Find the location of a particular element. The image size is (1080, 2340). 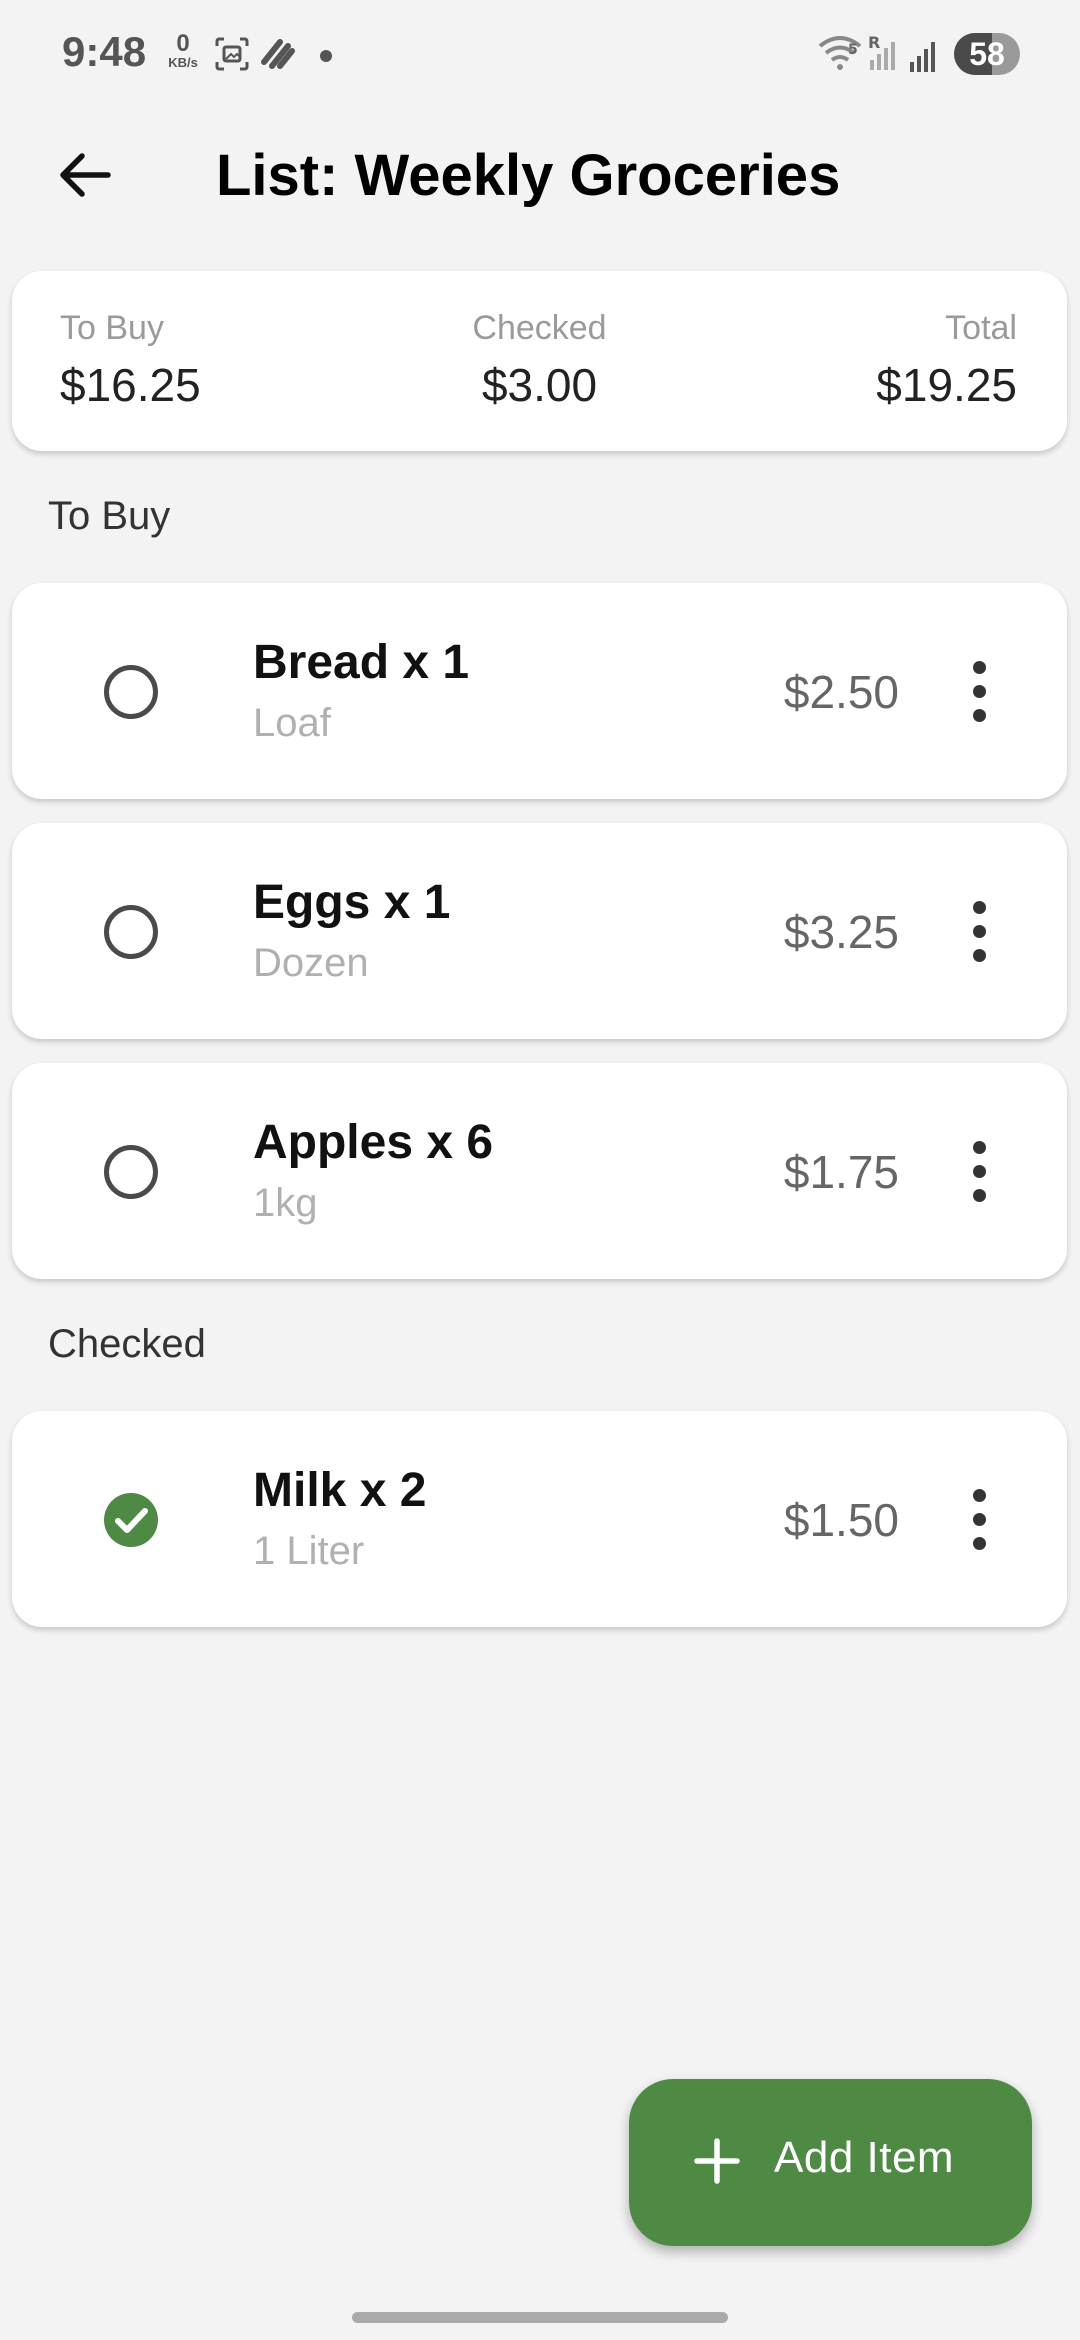

add-item-button: Add Item is located at coordinates (830, 2162).